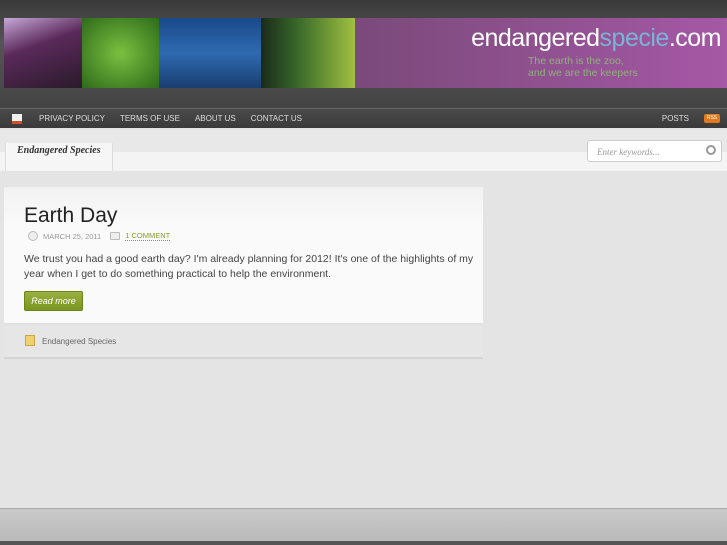 The width and height of the screenshot is (727, 545). Describe the element at coordinates (148, 236) in the screenshot. I see `comments-link: 1 COMMENT` at that location.